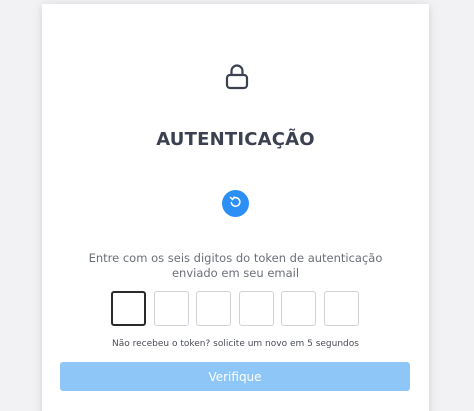 The image size is (474, 411). What do you see at coordinates (237, 77) in the screenshot?
I see `lock-icon` at bounding box center [237, 77].